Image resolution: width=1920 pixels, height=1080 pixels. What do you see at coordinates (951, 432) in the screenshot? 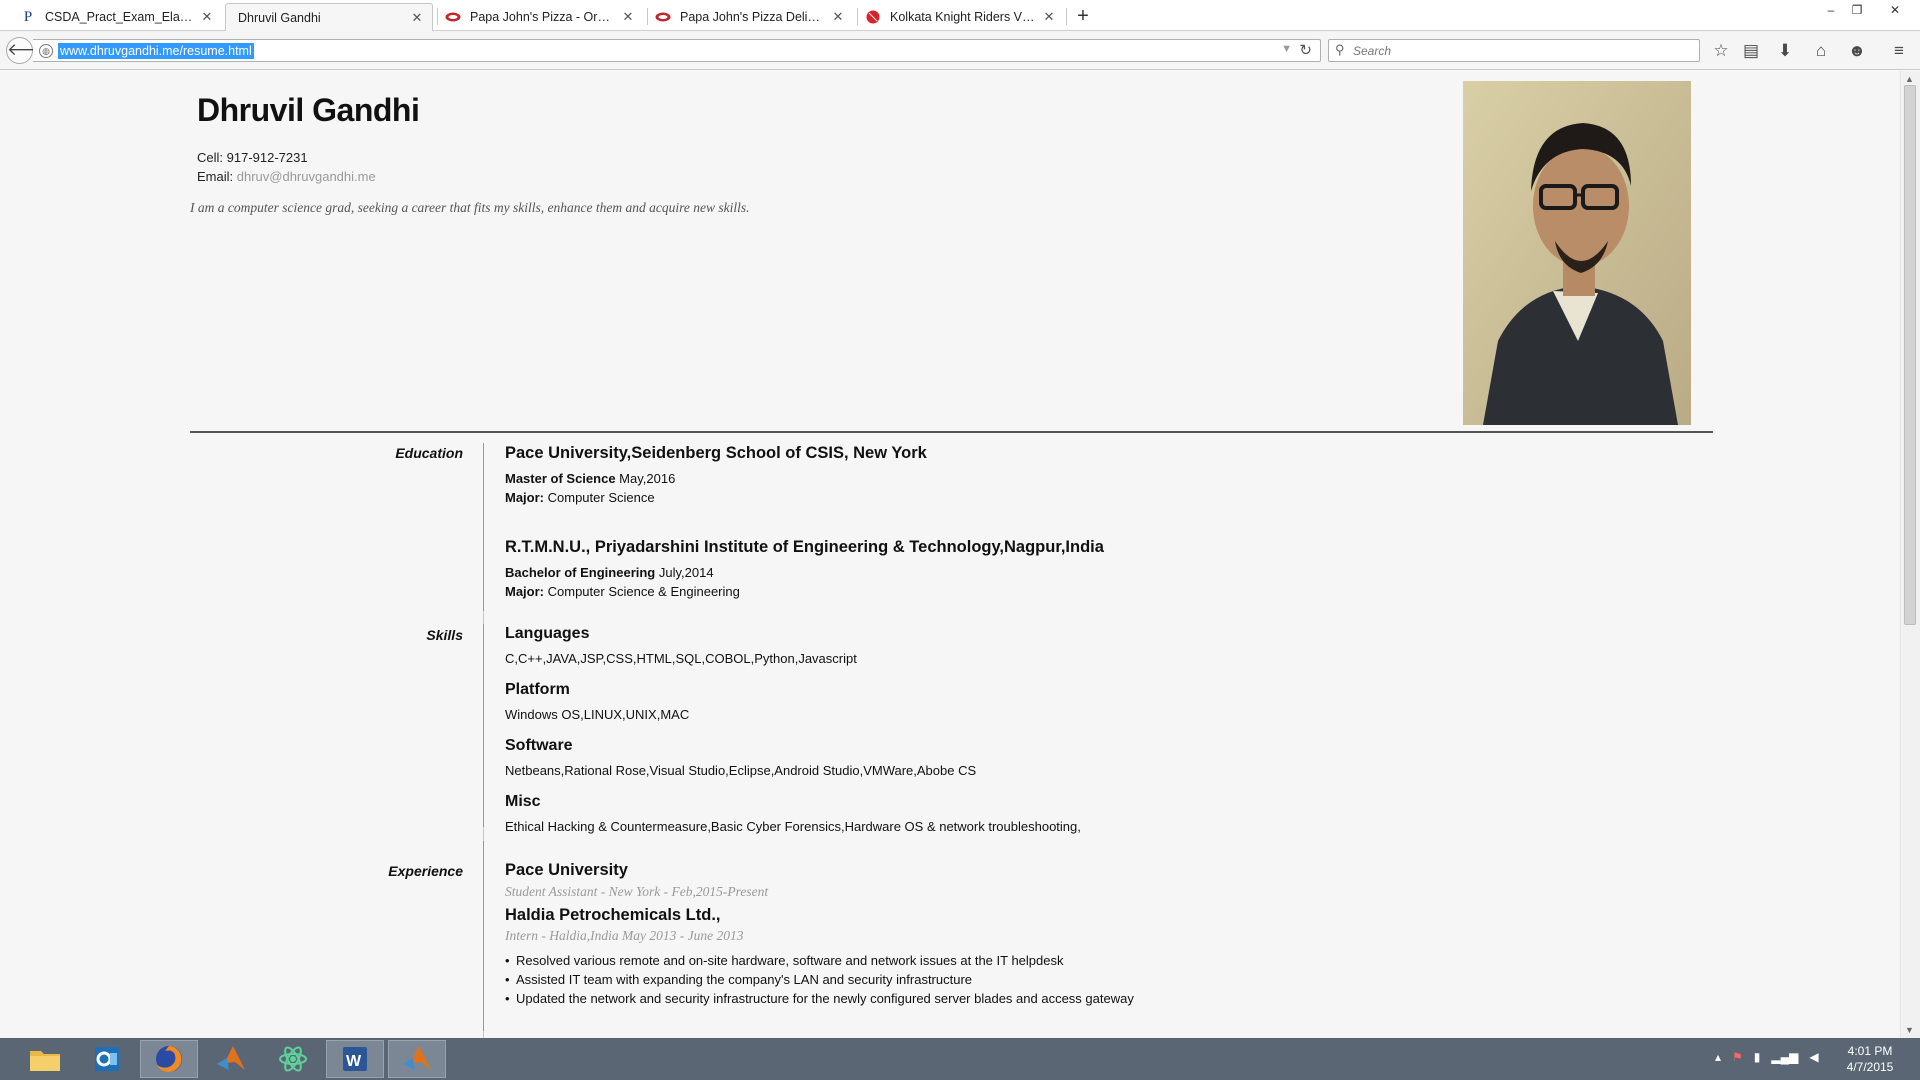
I see `section-divider` at bounding box center [951, 432].